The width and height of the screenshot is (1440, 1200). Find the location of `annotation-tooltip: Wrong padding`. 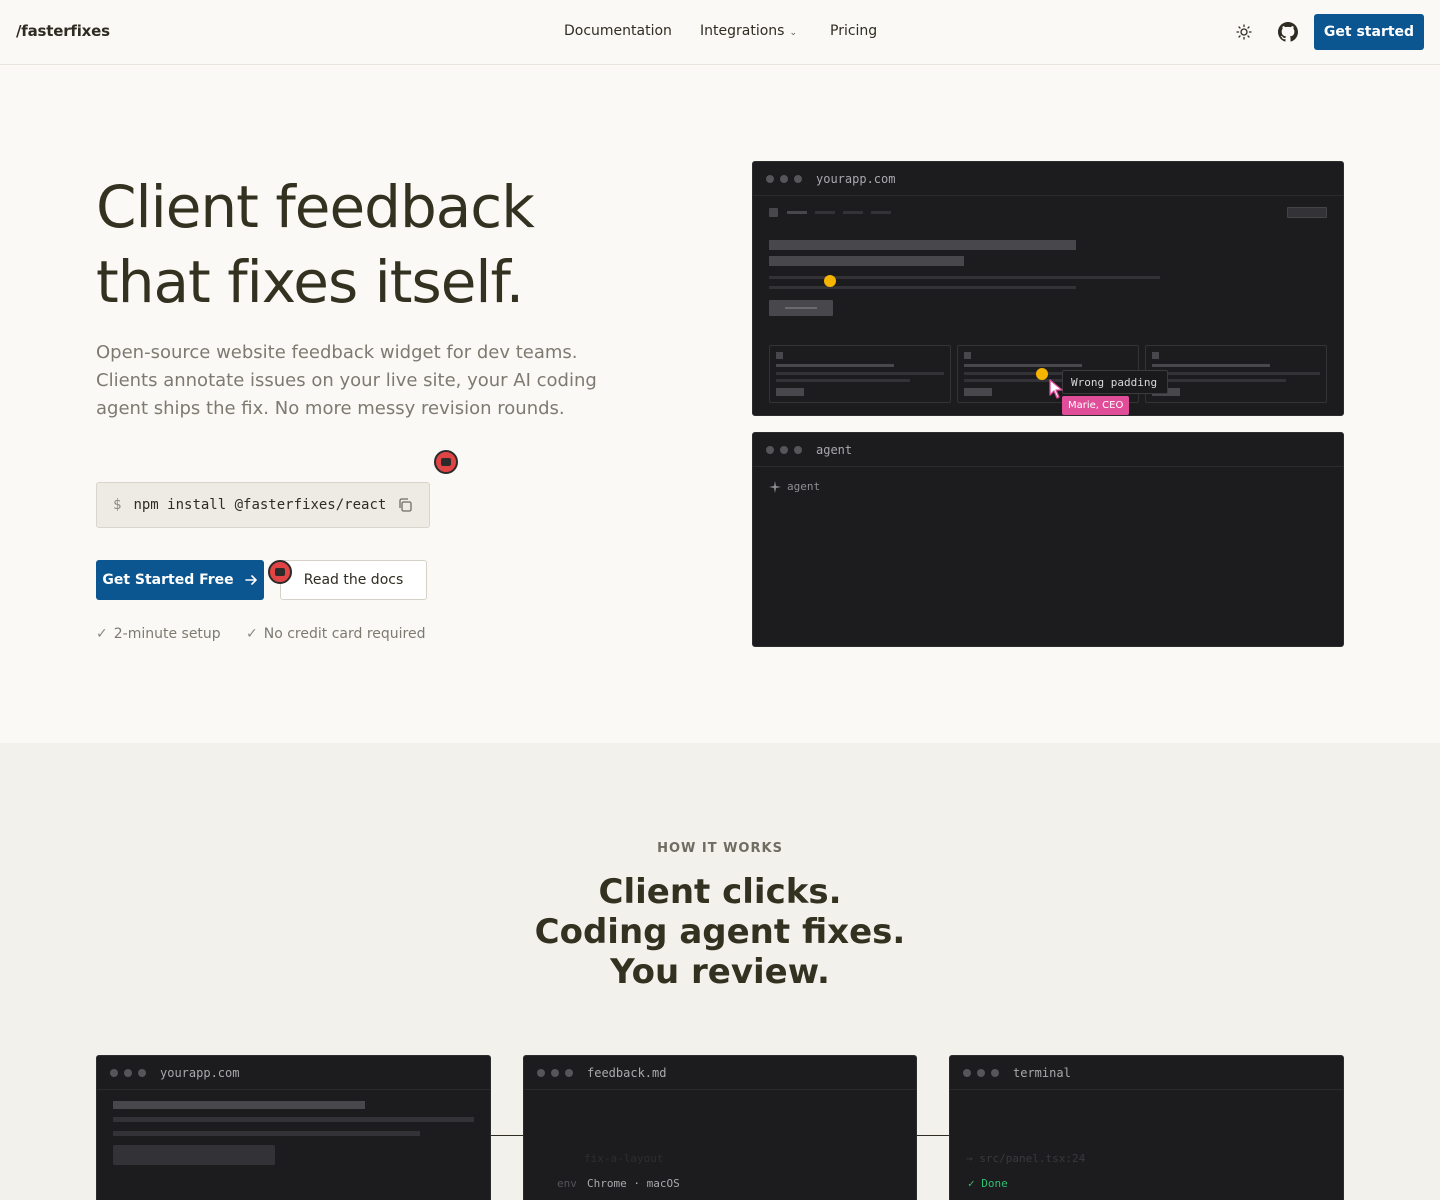

annotation-tooltip: Wrong padding is located at coordinates (1115, 382).